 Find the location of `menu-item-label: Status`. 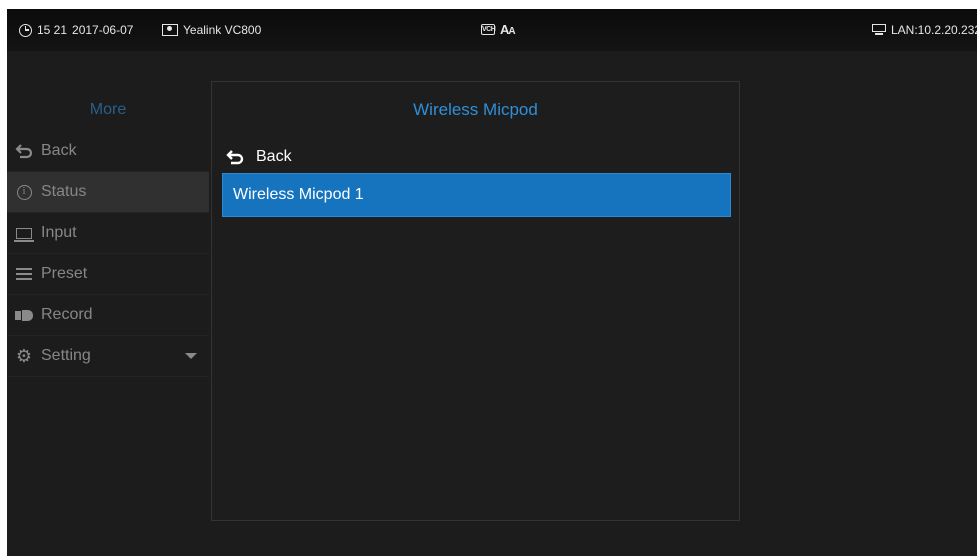

menu-item-label: Status is located at coordinates (64, 191).